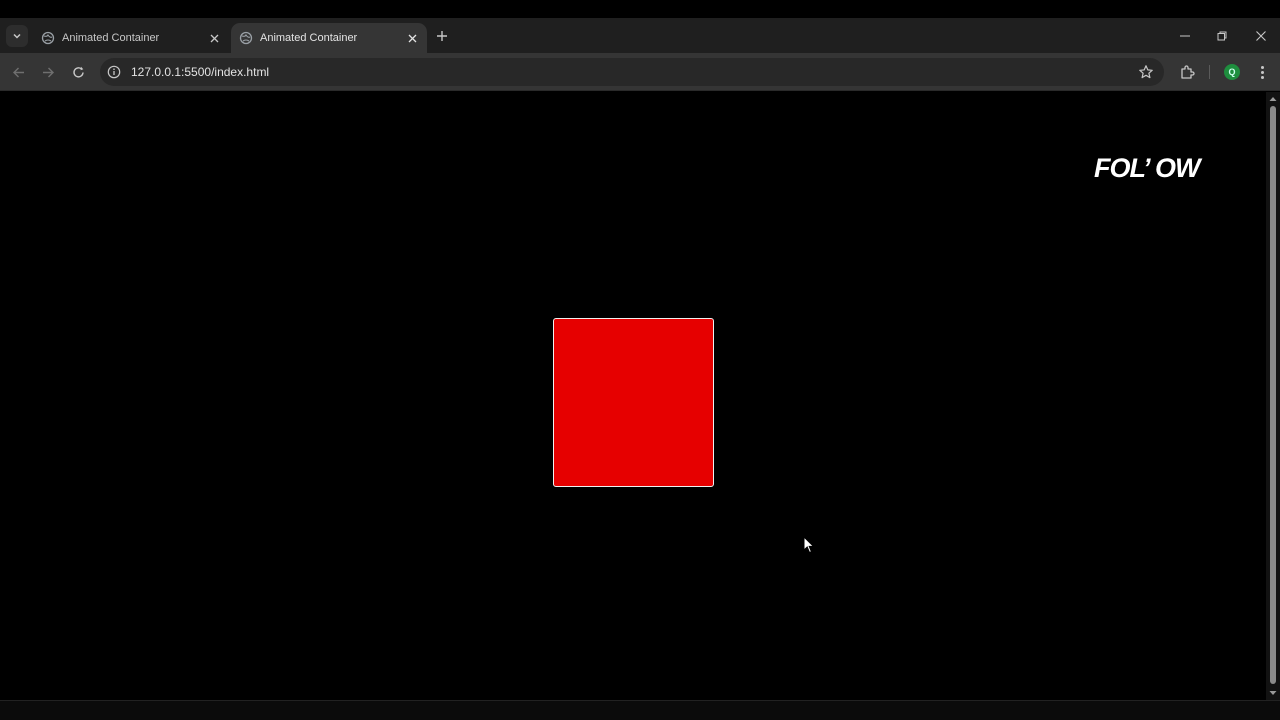 Image resolution: width=1280 pixels, height=720 pixels. Describe the element at coordinates (1209, 72) in the screenshot. I see `toolbar-divider` at that location.